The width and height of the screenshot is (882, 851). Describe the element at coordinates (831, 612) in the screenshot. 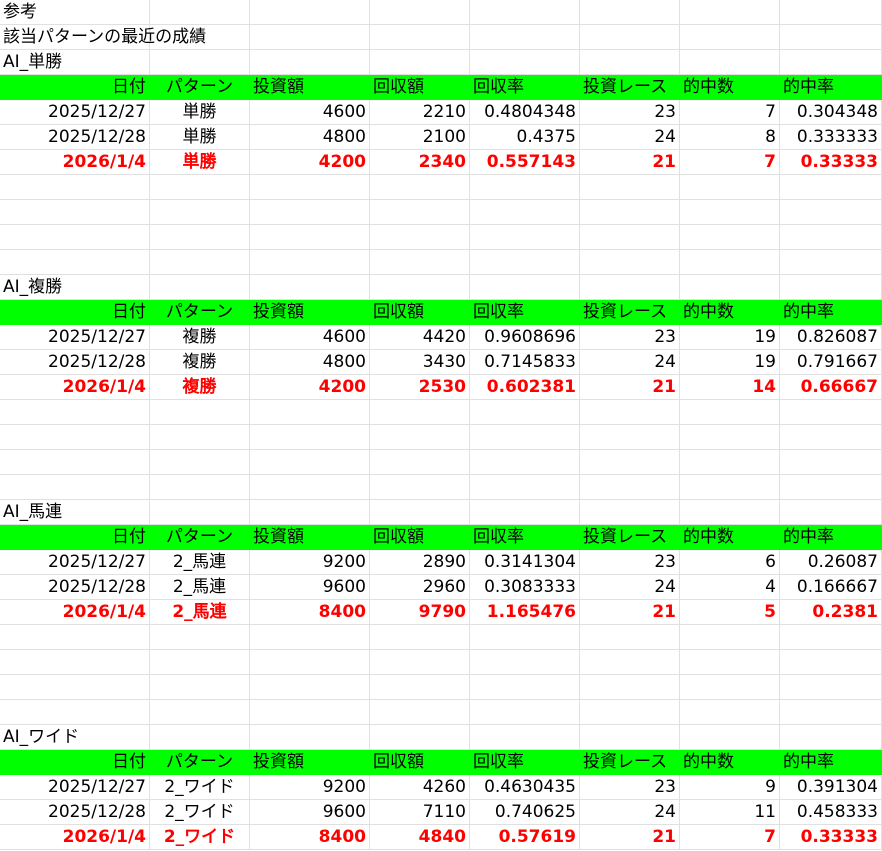

I see `cell-hit-rate: 0.2381` at that location.